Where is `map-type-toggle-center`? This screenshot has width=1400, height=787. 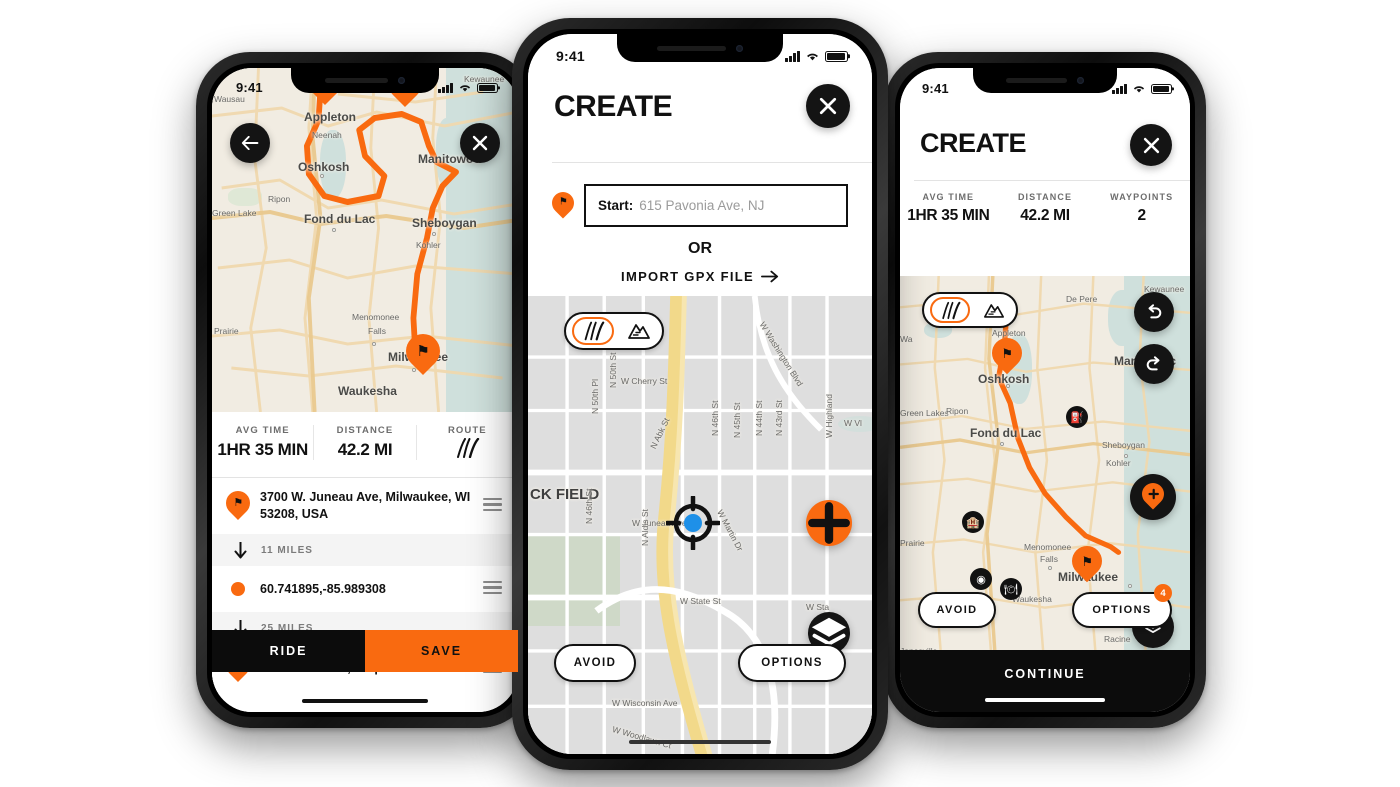
map-type-toggle-center is located at coordinates (614, 331).